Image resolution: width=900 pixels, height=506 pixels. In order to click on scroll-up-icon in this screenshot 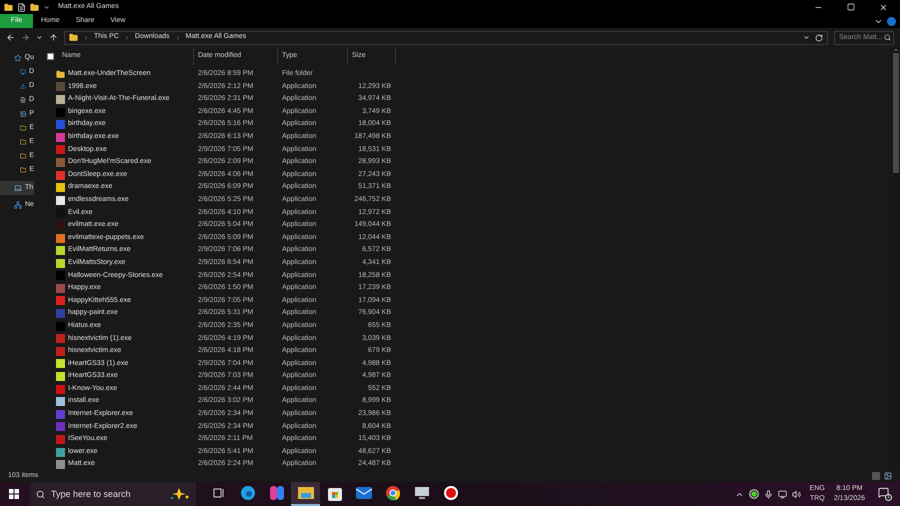, I will do `click(895, 50)`.